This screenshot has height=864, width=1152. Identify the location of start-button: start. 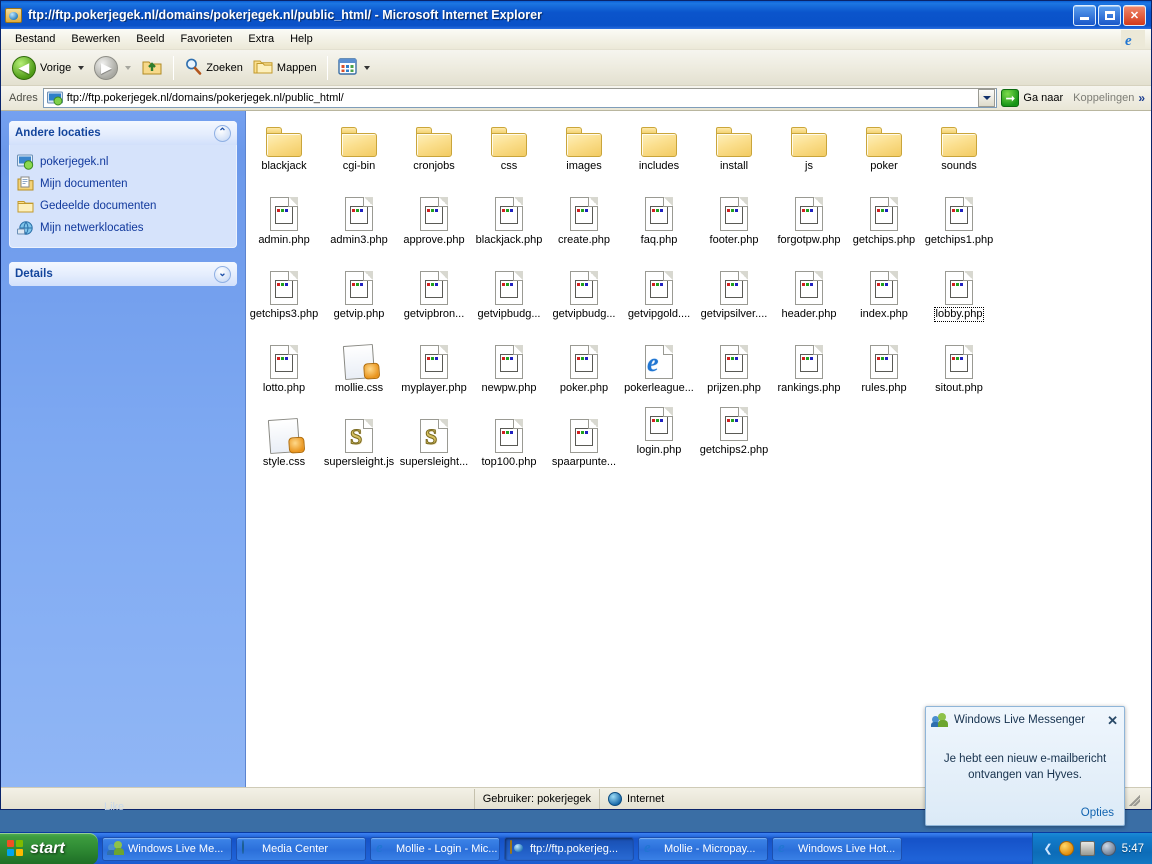
(49, 848).